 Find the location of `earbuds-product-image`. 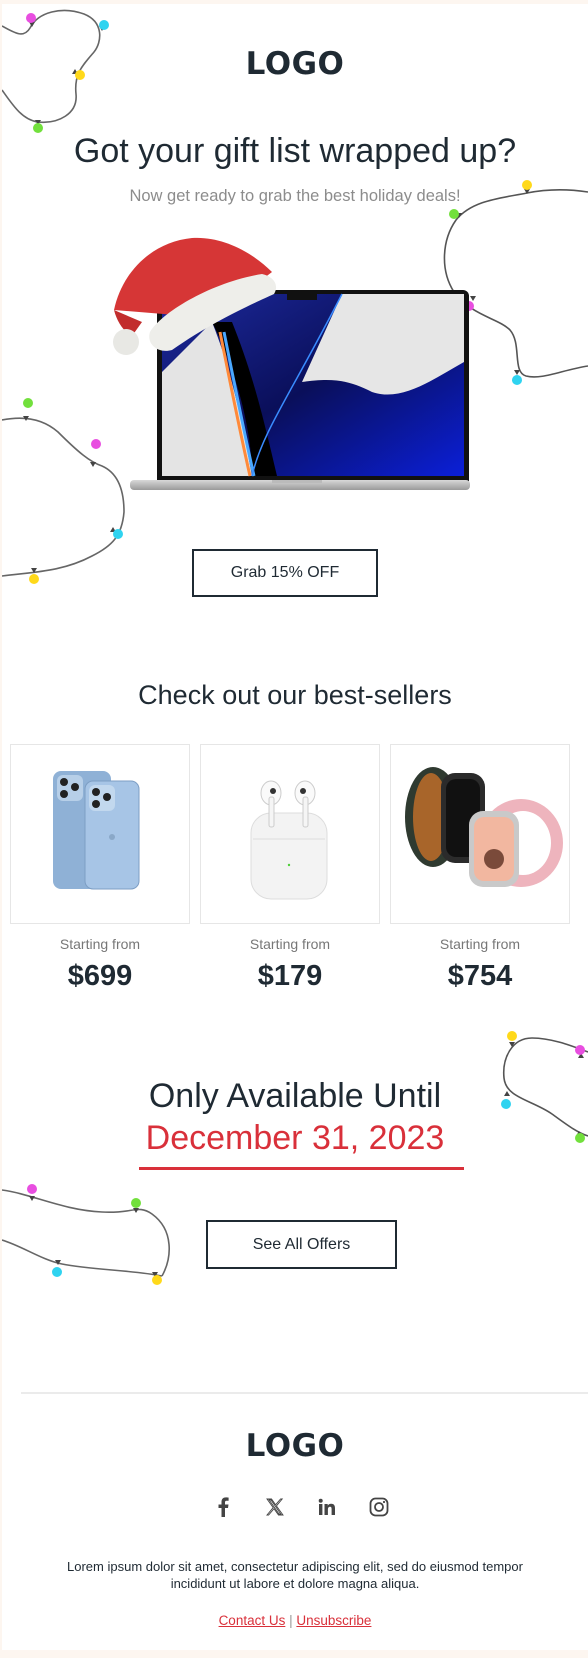

earbuds-product-image is located at coordinates (289, 840).